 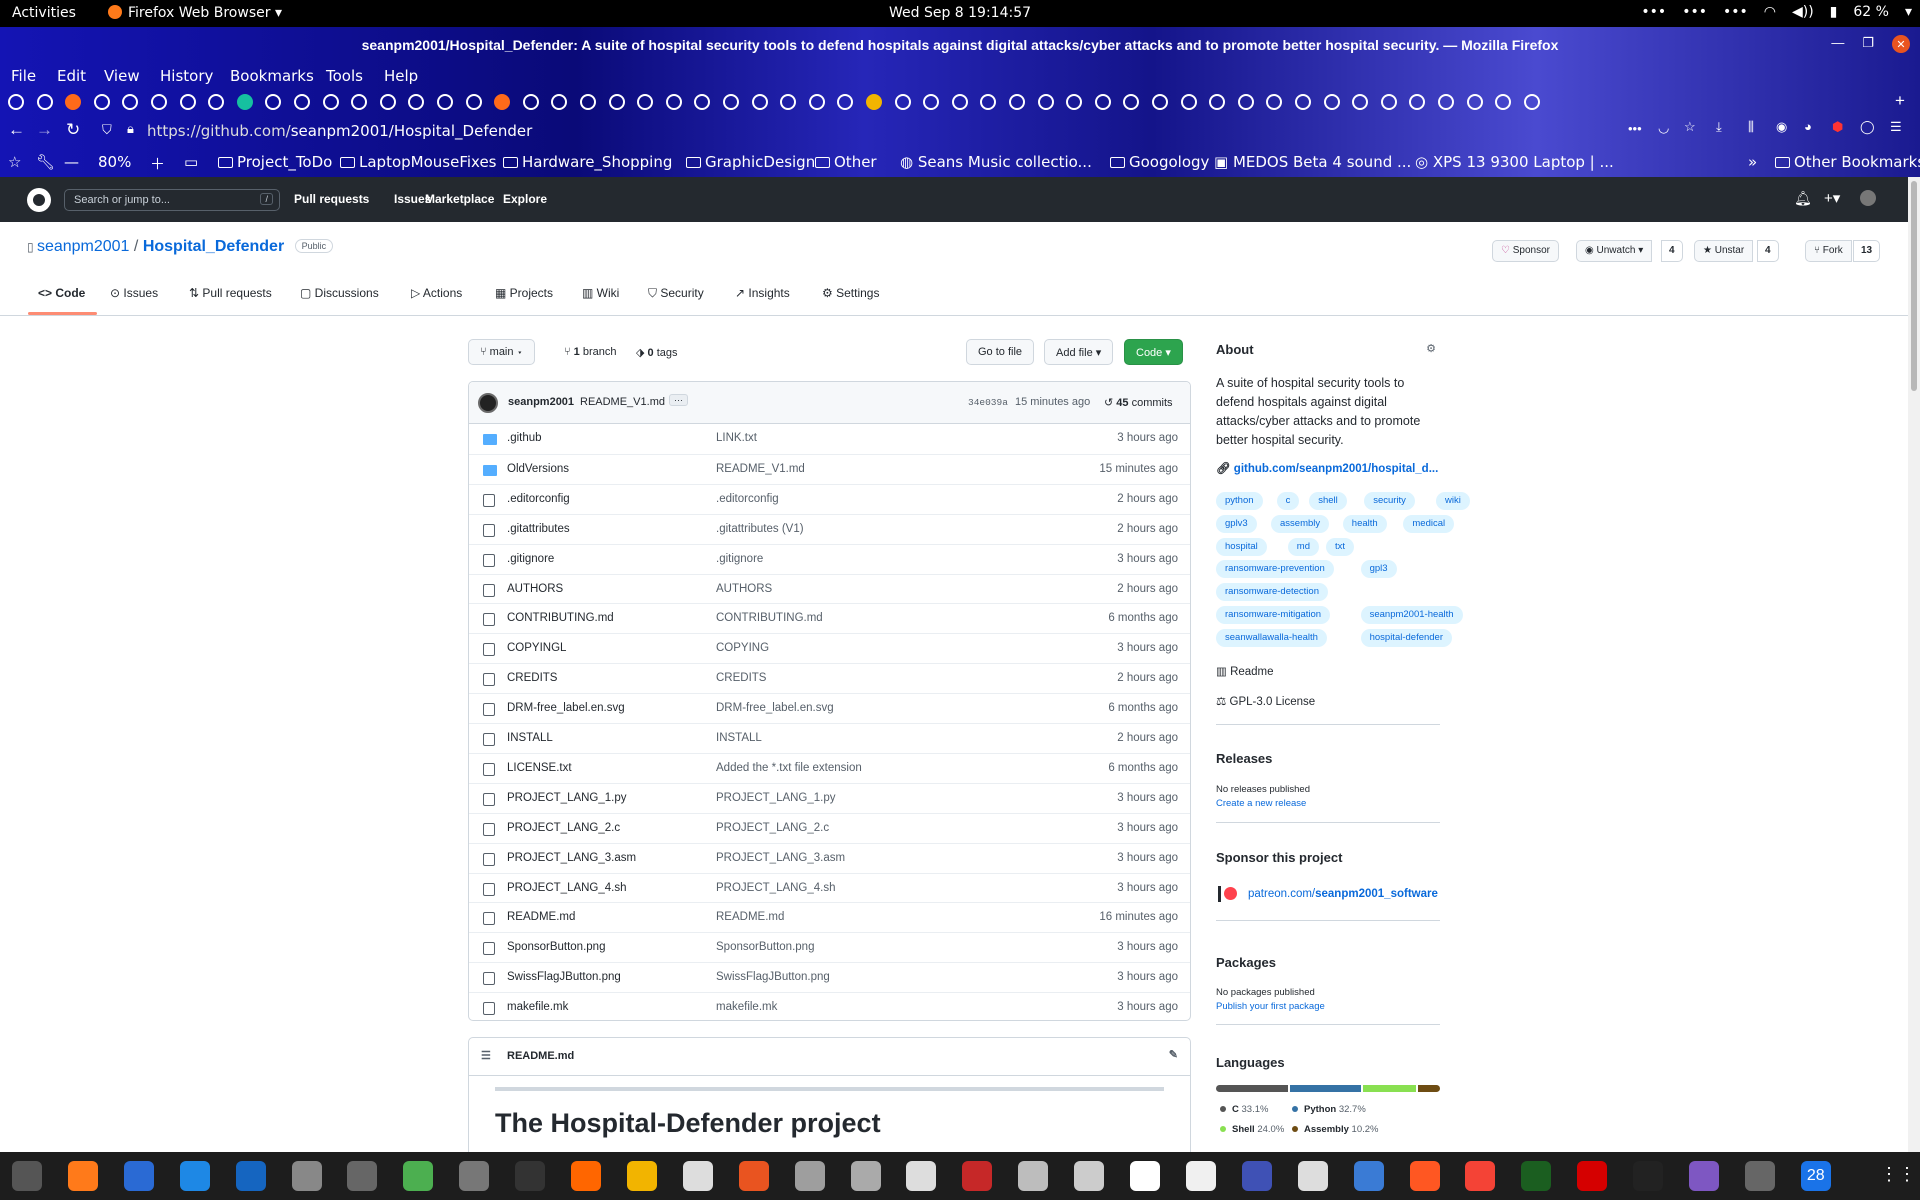 I want to click on app-grid-icon: ⋮⋮⋮, so click(x=1900, y=1174).